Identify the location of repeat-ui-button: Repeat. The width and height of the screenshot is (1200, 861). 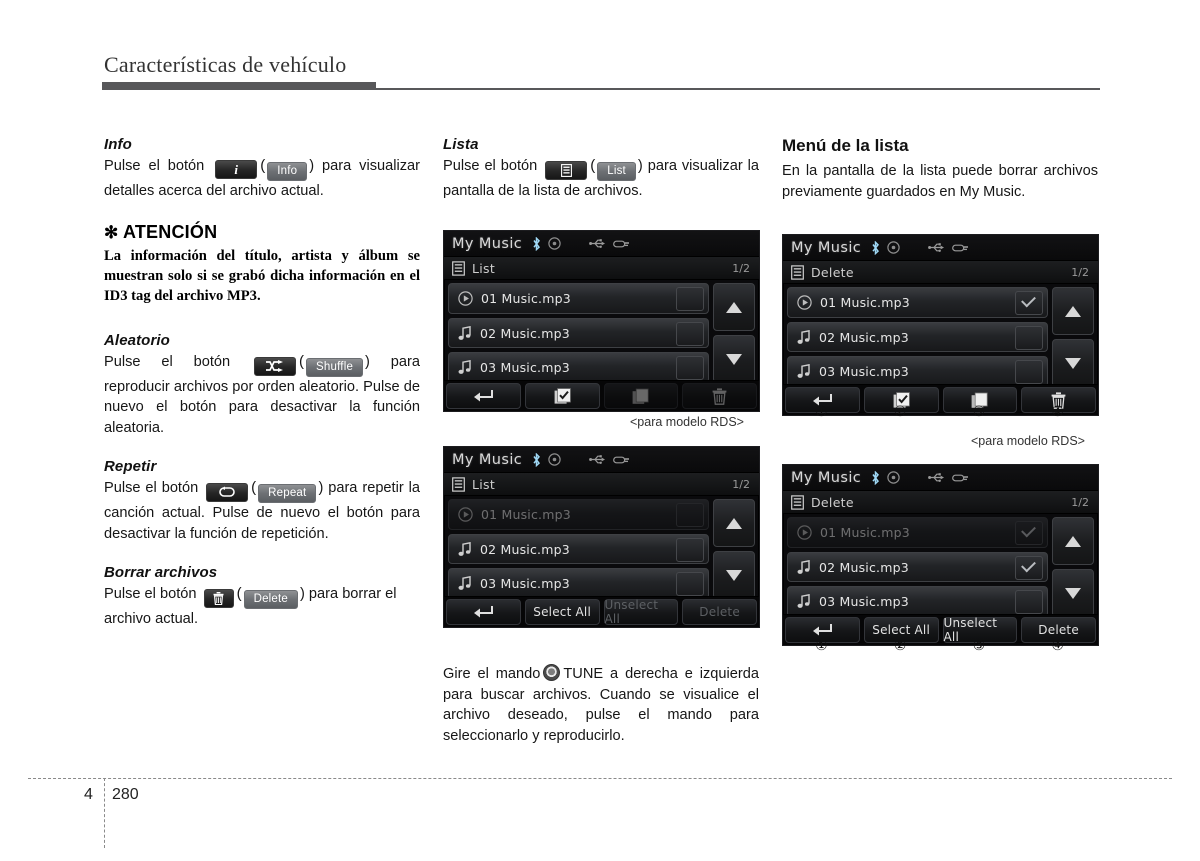
(287, 493).